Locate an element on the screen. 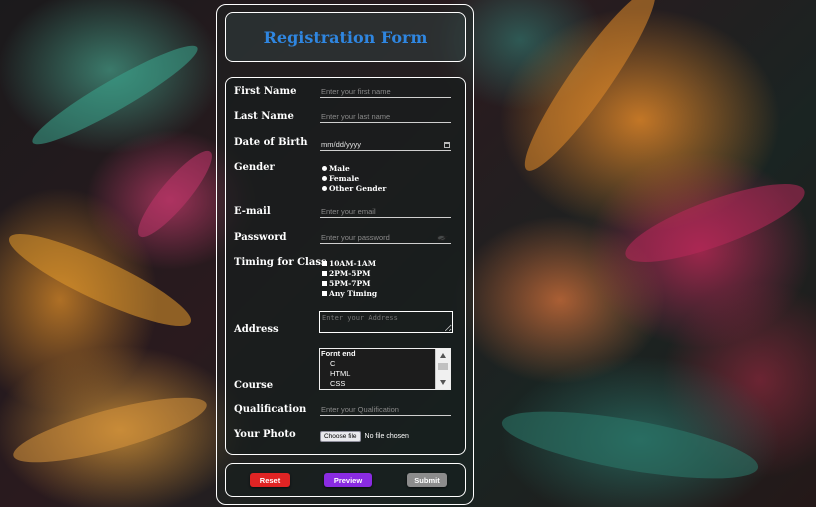 The width and height of the screenshot is (816, 507). form-title: Registration Form is located at coordinates (345, 37).